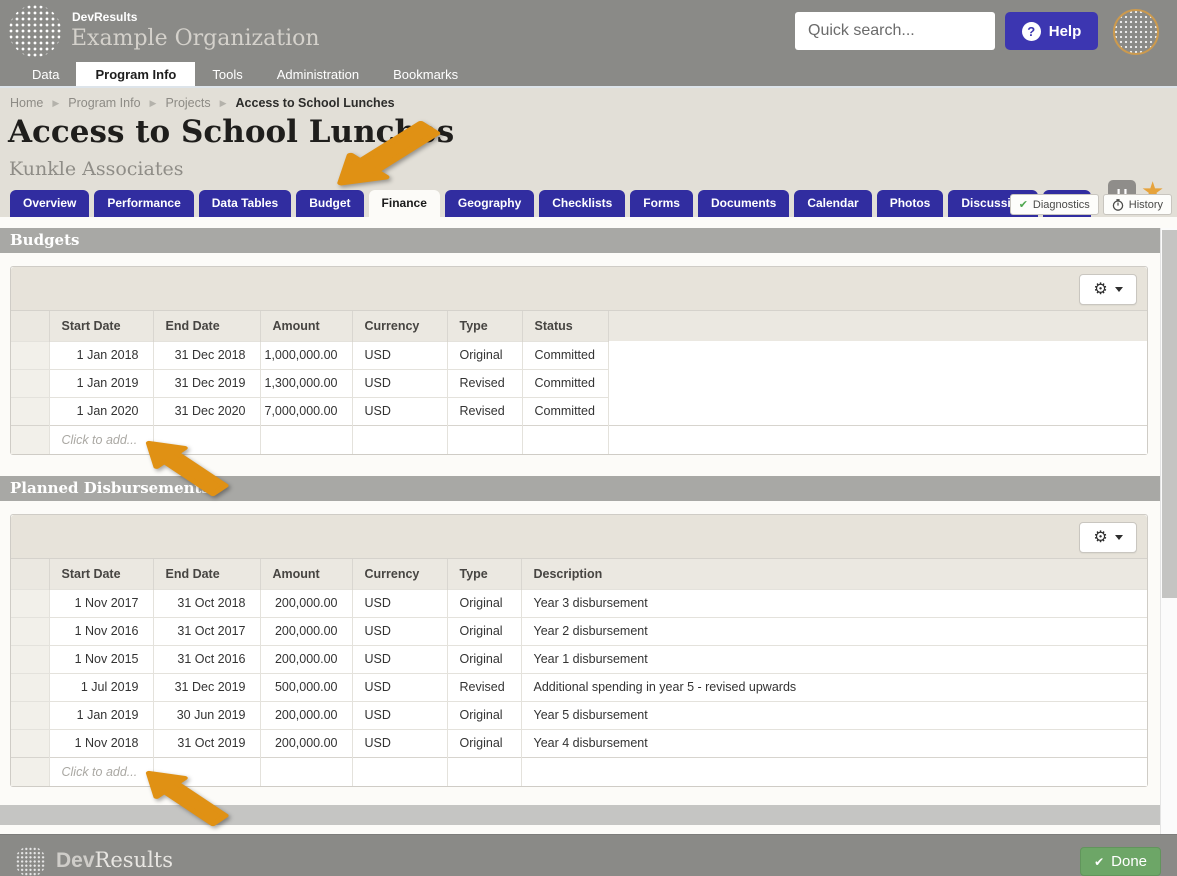 This screenshot has width=1177, height=876. What do you see at coordinates (144, 203) in the screenshot?
I see `tab-performance: Performance` at bounding box center [144, 203].